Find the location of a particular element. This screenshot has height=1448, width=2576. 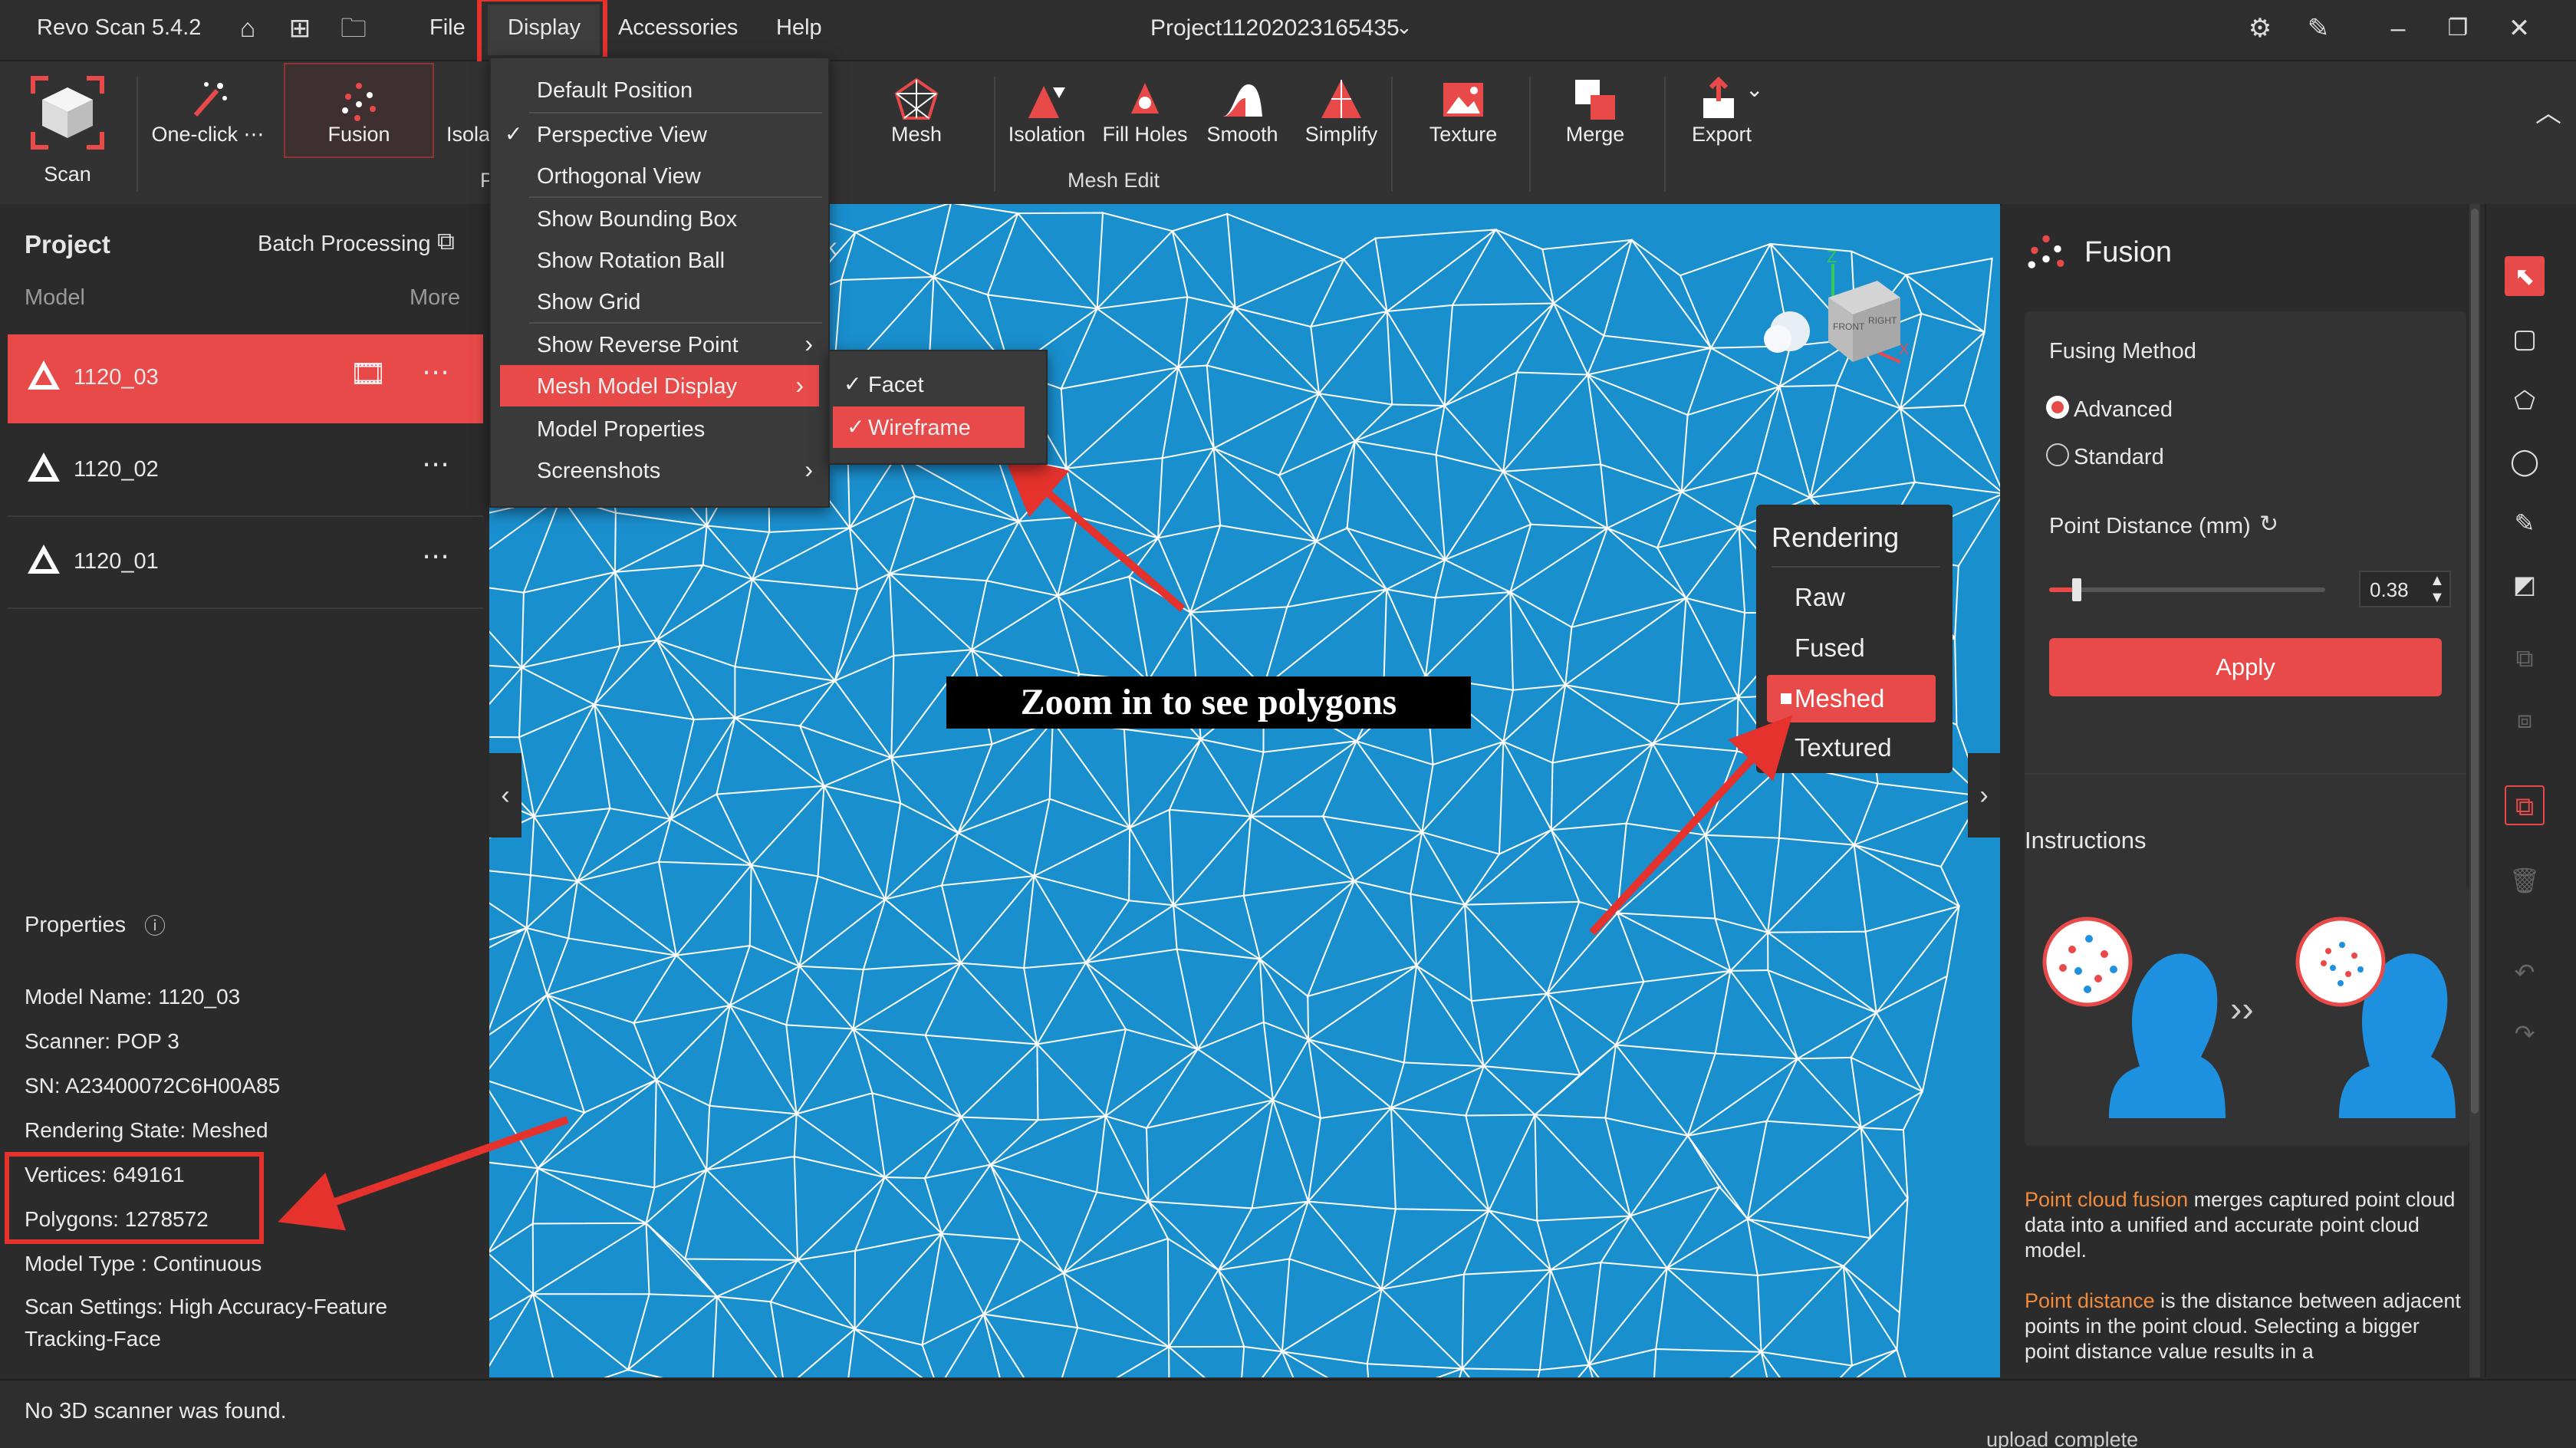

new-project-icon: ⊞ is located at coordinates (299, 28).